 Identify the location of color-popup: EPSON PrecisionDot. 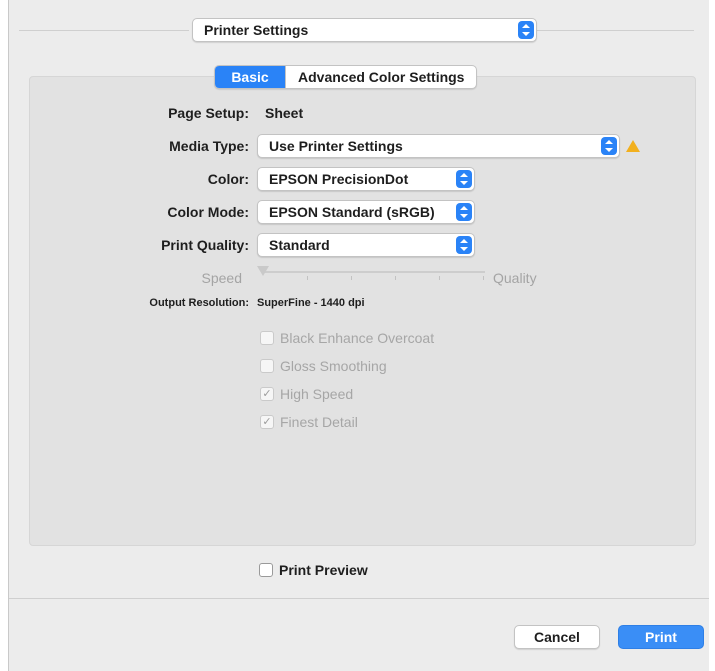
(366, 179).